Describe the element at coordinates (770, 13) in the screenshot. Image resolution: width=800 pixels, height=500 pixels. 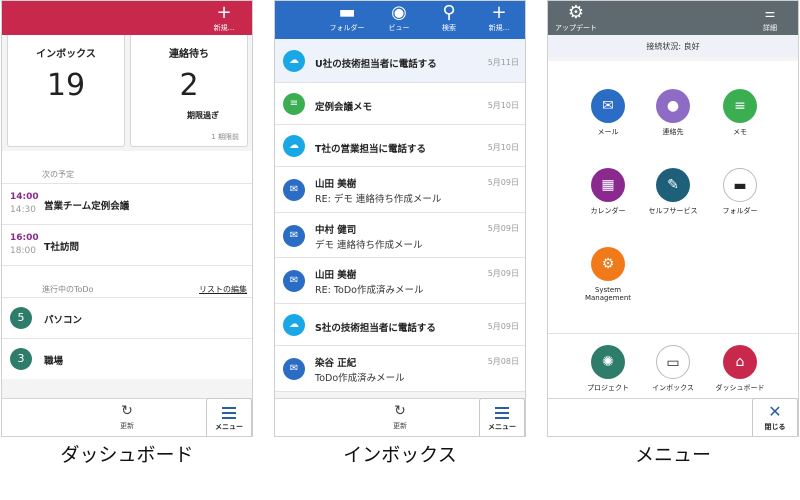
I see `settings-sliders-icon: ⚌` at that location.